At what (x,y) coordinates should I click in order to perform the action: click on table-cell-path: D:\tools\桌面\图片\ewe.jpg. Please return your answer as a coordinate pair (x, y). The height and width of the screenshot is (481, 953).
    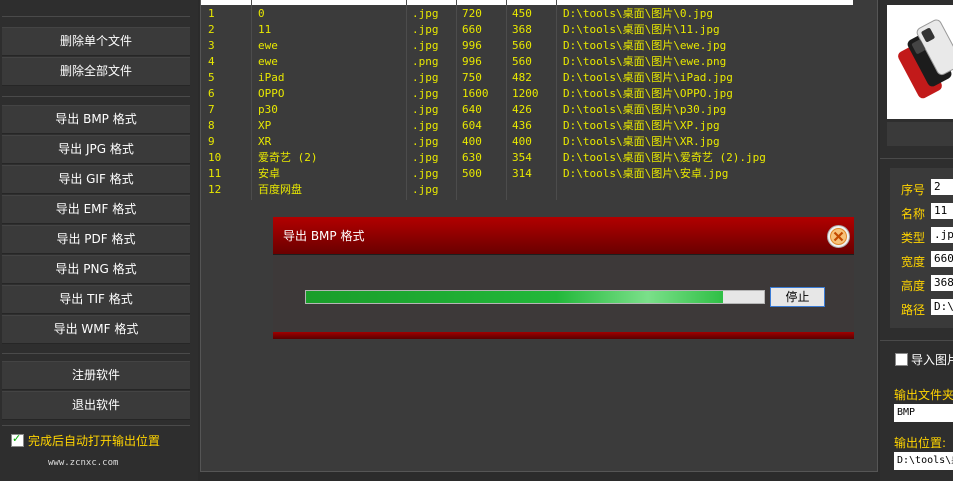
    Looking at the image, I should click on (645, 45).